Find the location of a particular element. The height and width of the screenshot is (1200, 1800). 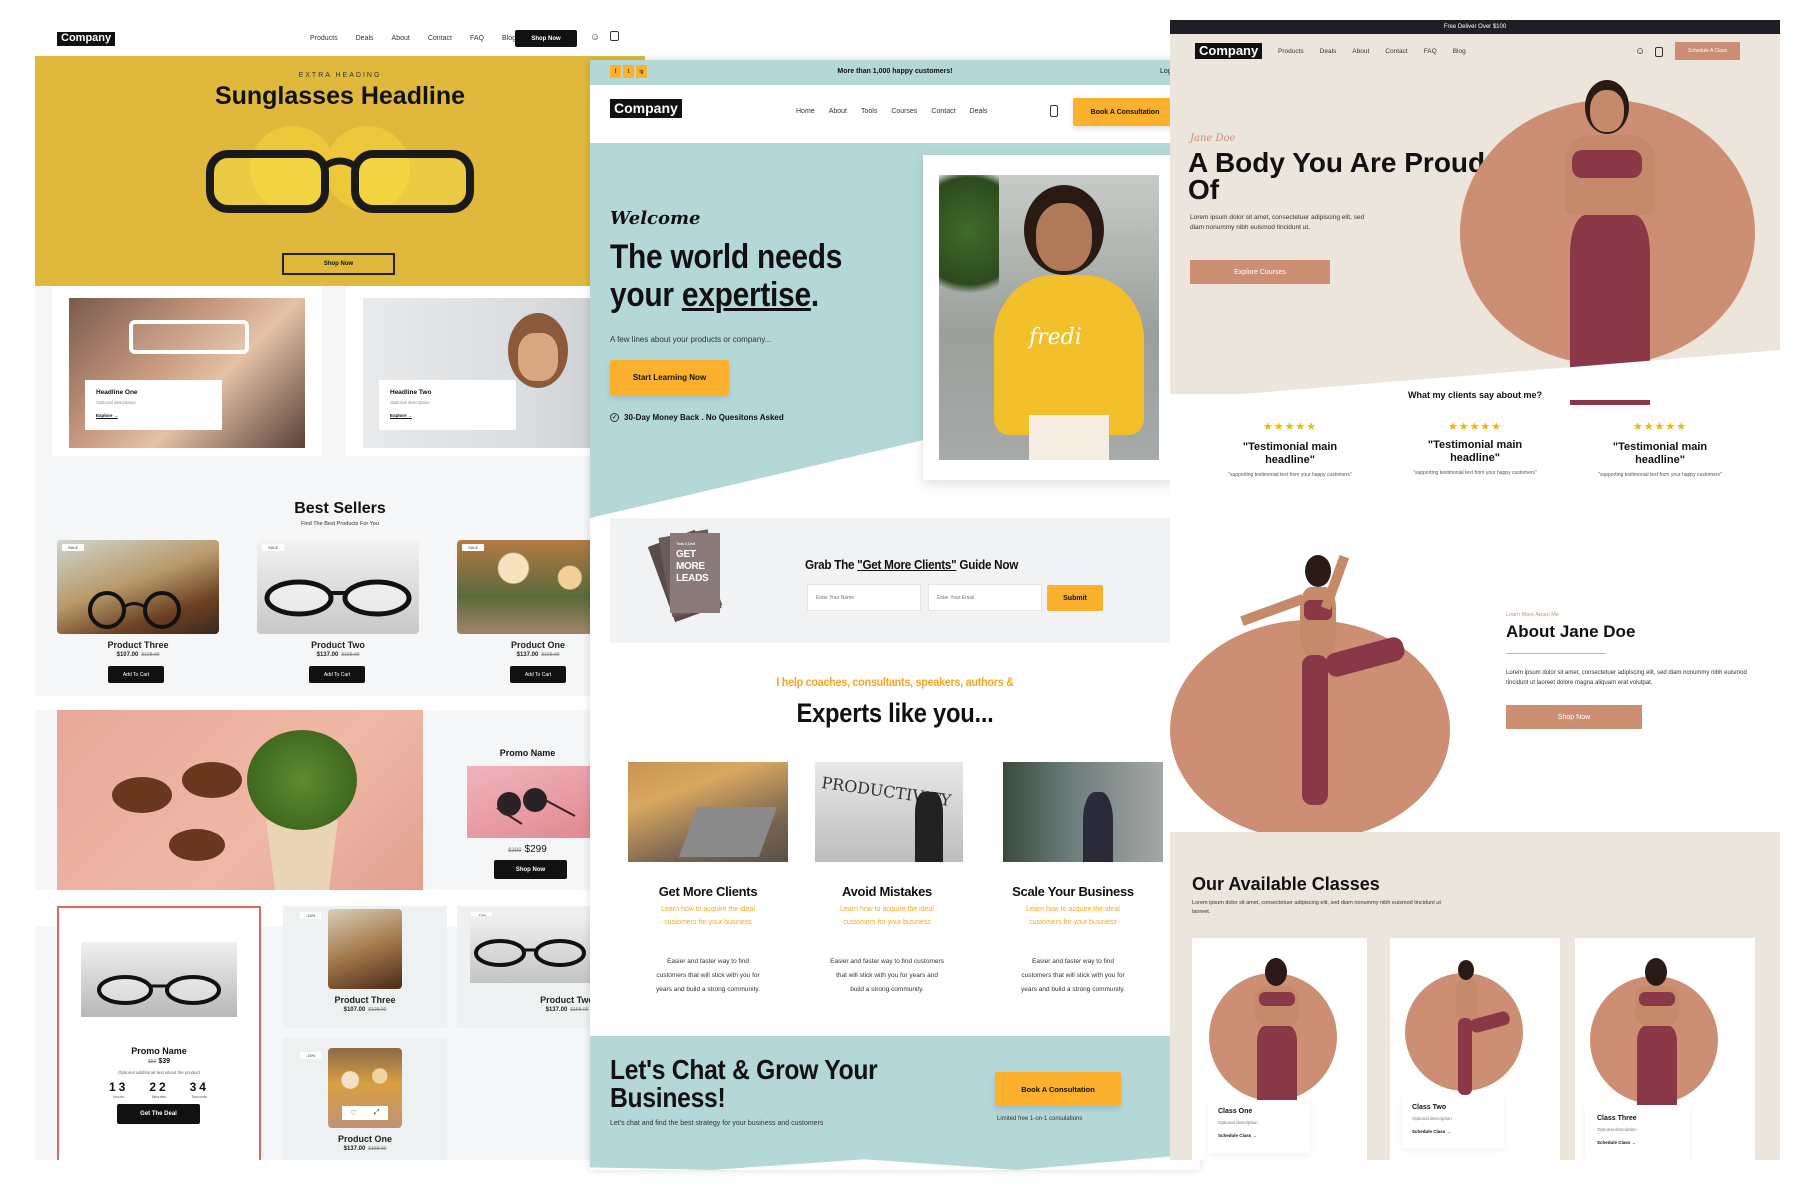

sale-badge: SALE is located at coordinates (273, 547).